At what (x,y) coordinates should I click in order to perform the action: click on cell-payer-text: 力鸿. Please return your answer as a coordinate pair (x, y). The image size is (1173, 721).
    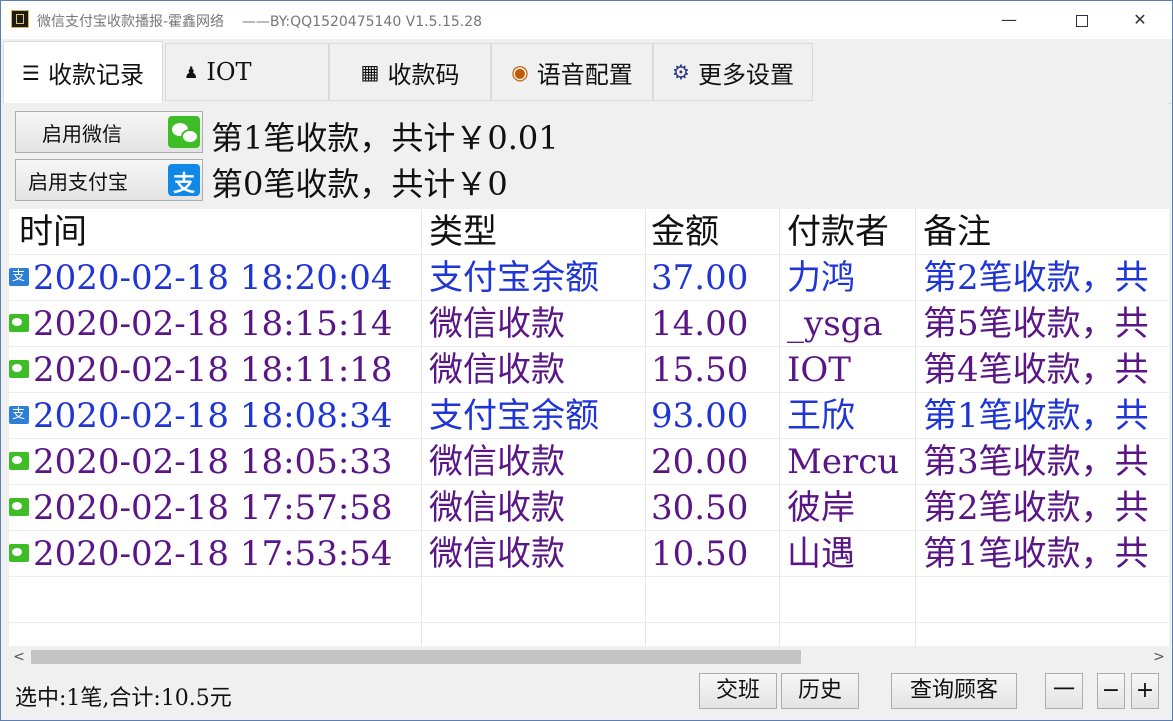
    Looking at the image, I should click on (821, 278).